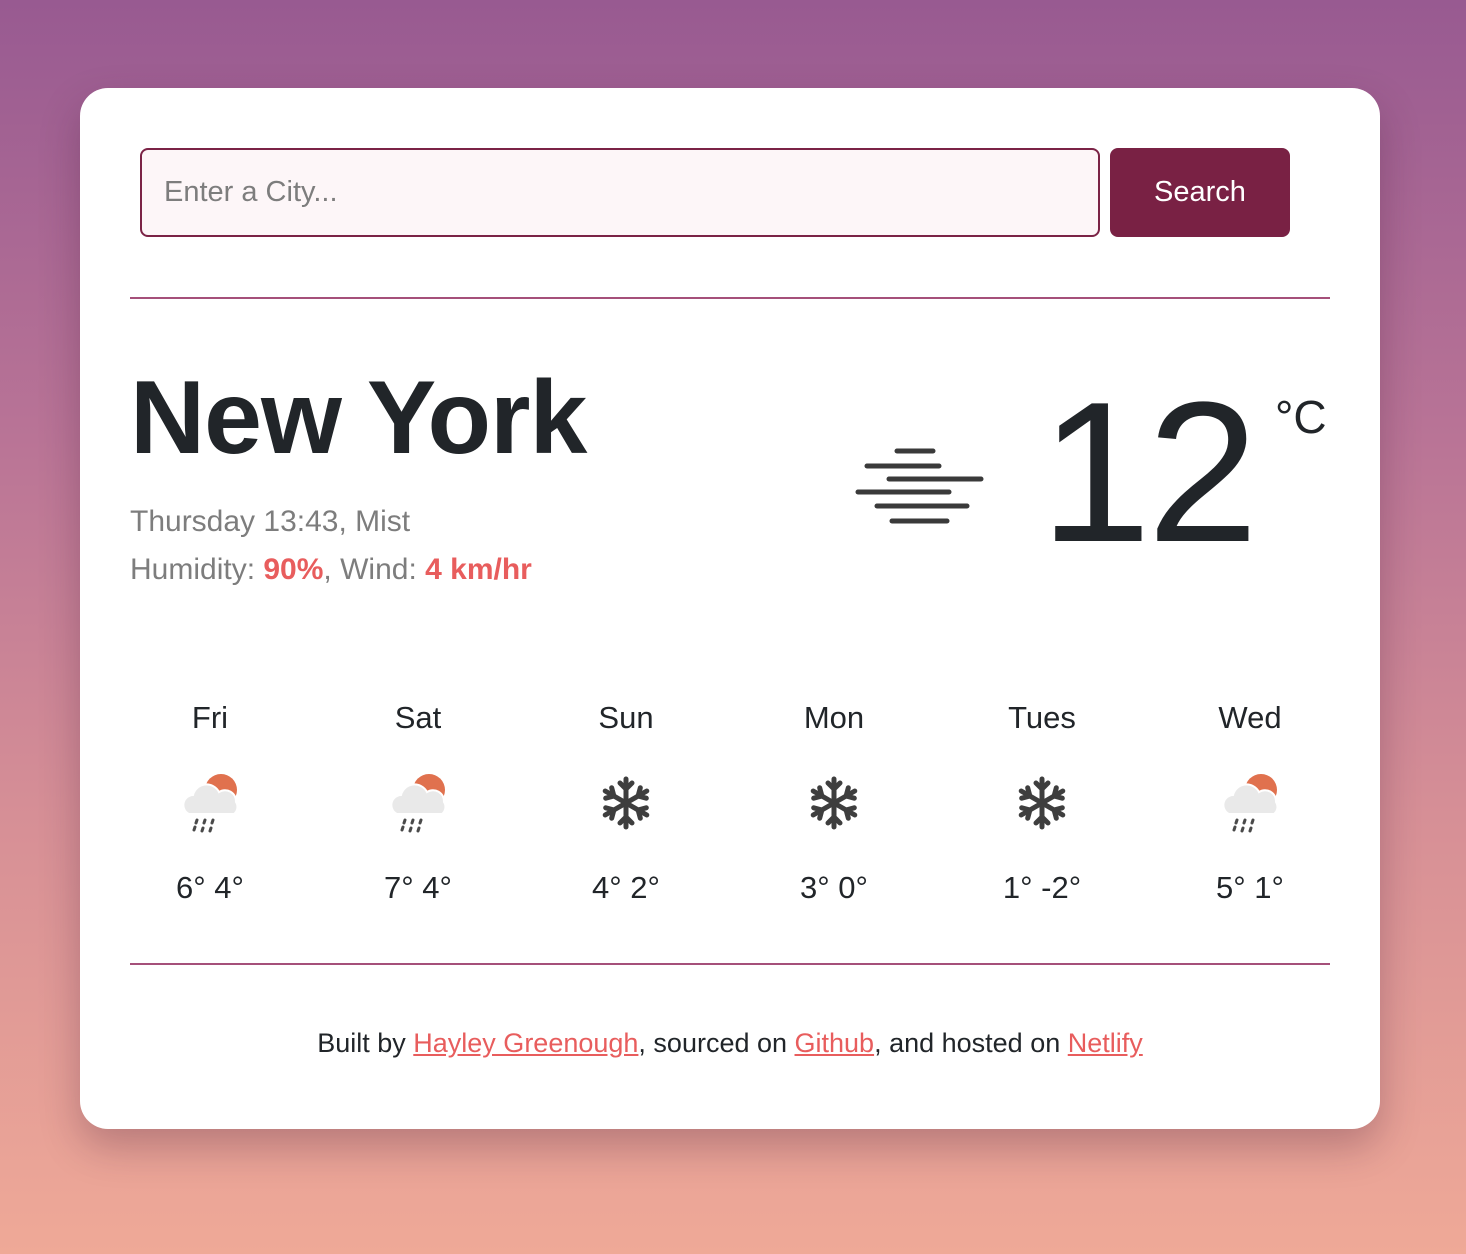  I want to click on search-button: Search, so click(1200, 192).